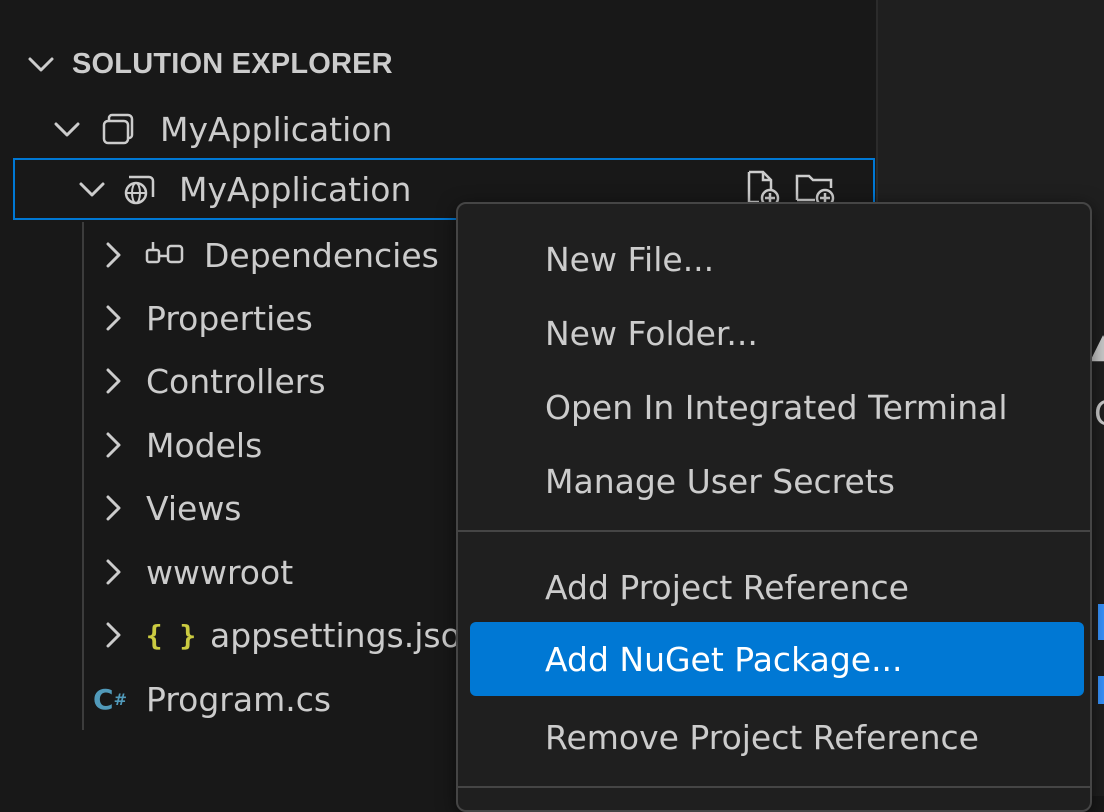  I want to click on menu-item-add-project-reference: Add Project Reference, so click(777, 587).